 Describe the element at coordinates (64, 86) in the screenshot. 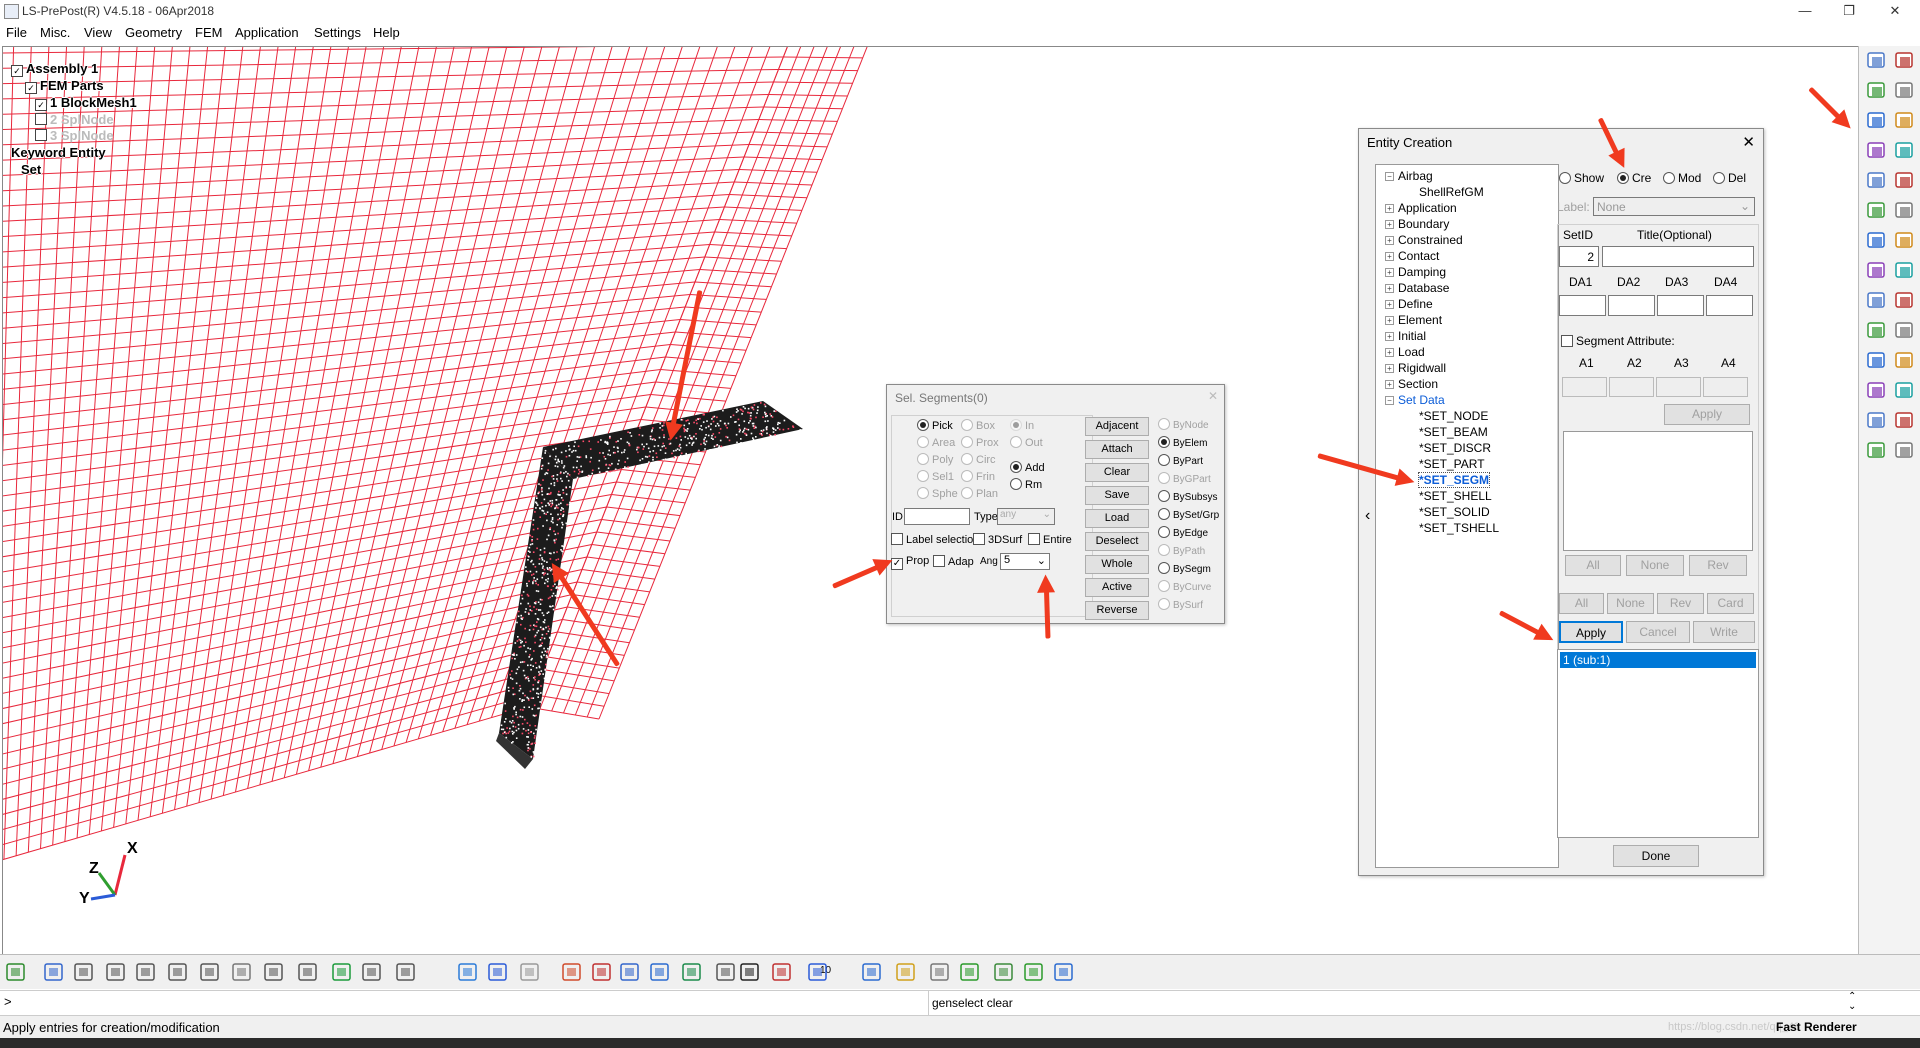

I see `tree-fem-parts: ✓ FEM Parts` at that location.